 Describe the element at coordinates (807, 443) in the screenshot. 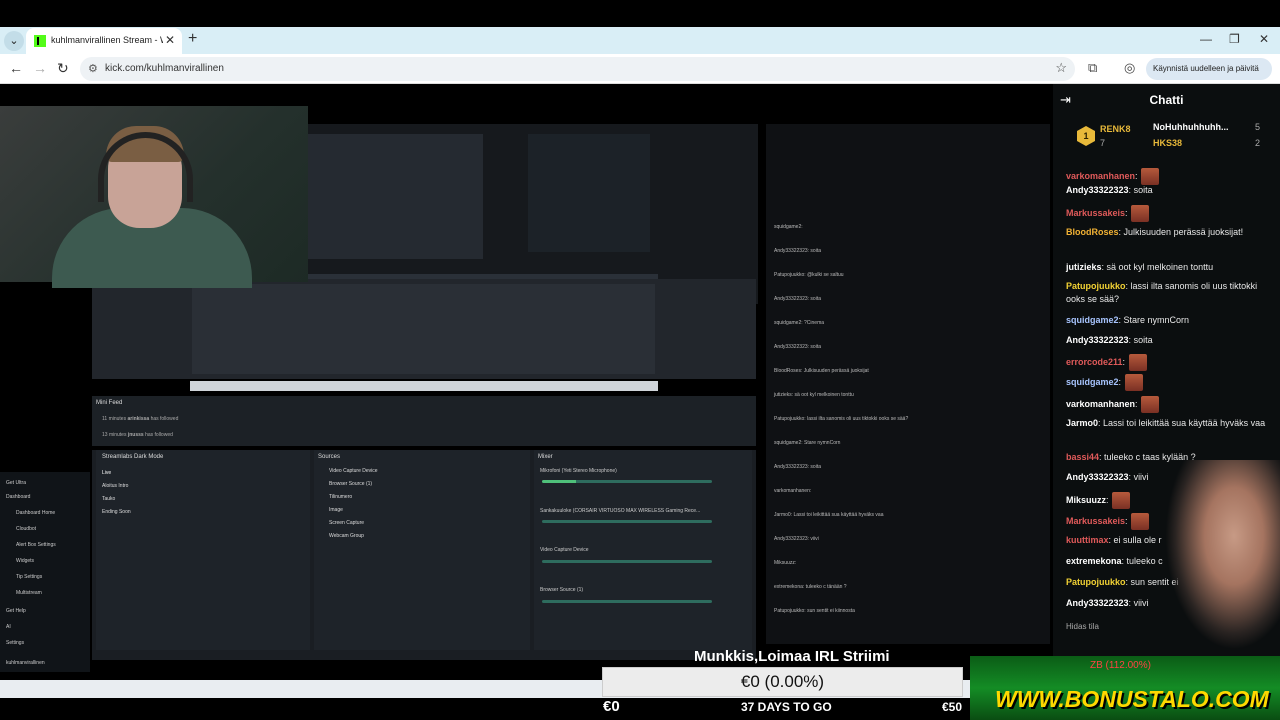

I see `captured-chat-line: squidgame2: Stare nymnCorn` at that location.